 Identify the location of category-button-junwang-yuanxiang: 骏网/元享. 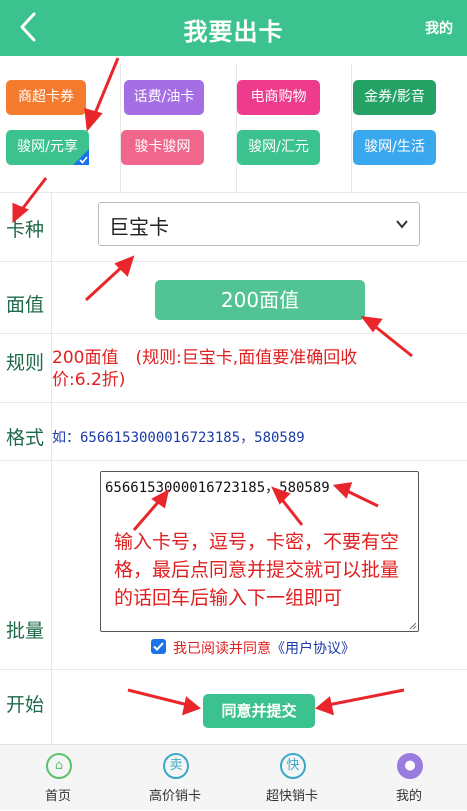
(47, 147).